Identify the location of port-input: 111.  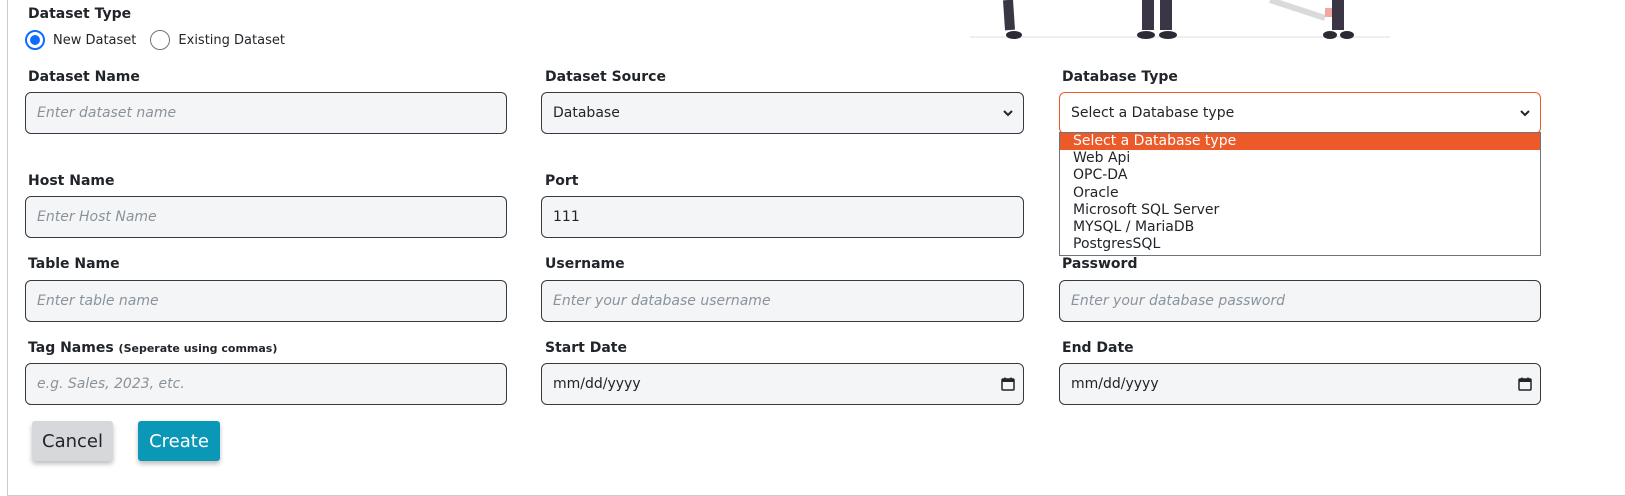
(782, 217).